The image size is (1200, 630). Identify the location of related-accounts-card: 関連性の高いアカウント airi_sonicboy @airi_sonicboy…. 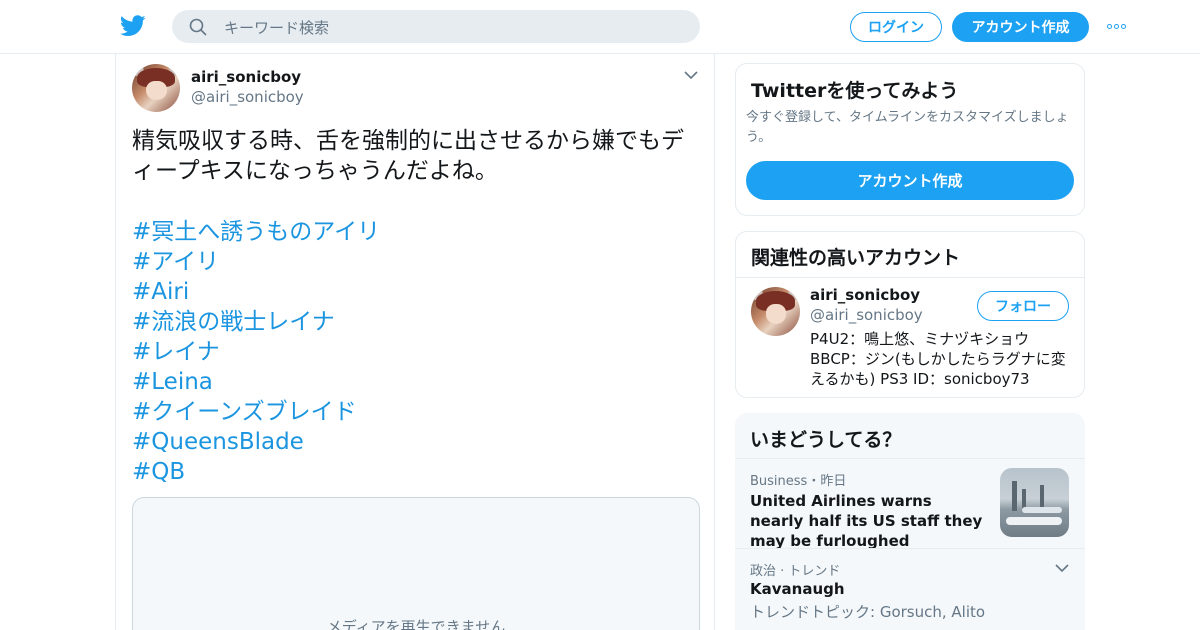
(910, 314).